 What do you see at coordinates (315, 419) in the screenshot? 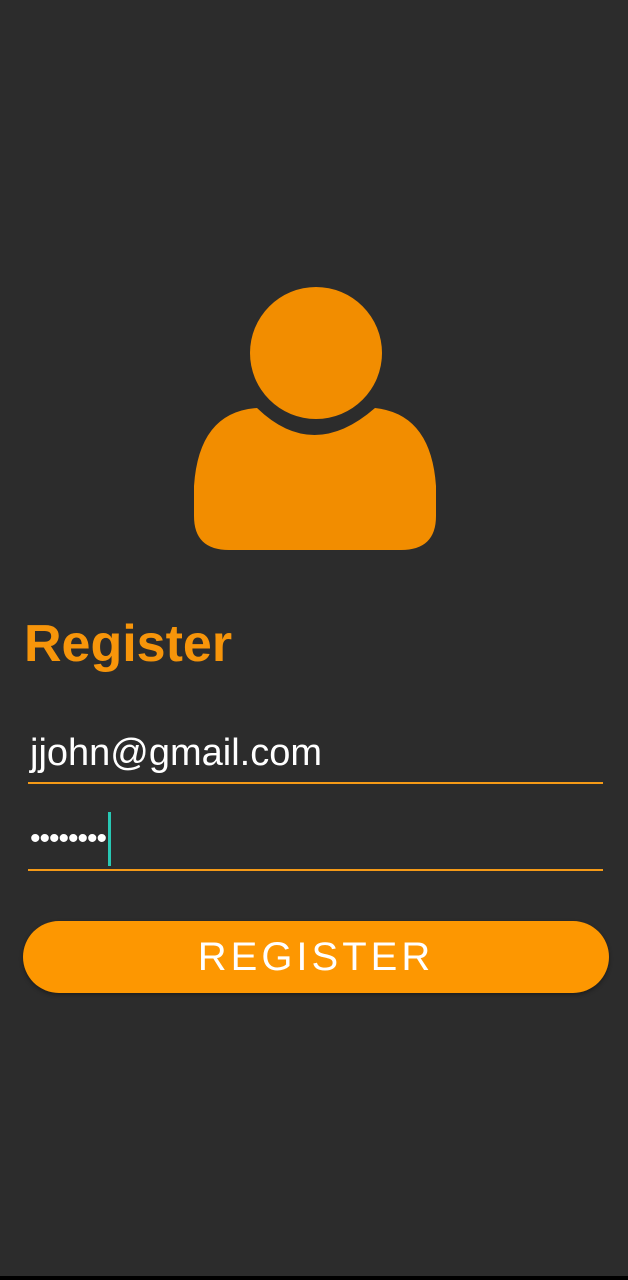
I see `user-icon` at bounding box center [315, 419].